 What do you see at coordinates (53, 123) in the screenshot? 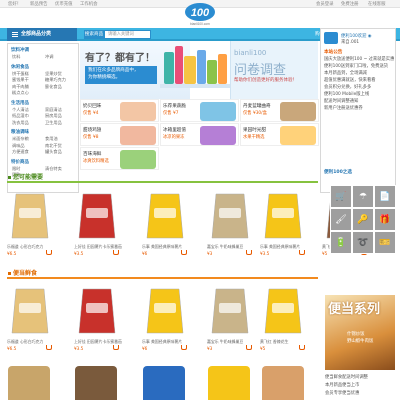
I see `category-item: 卫生用品` at bounding box center [53, 123].